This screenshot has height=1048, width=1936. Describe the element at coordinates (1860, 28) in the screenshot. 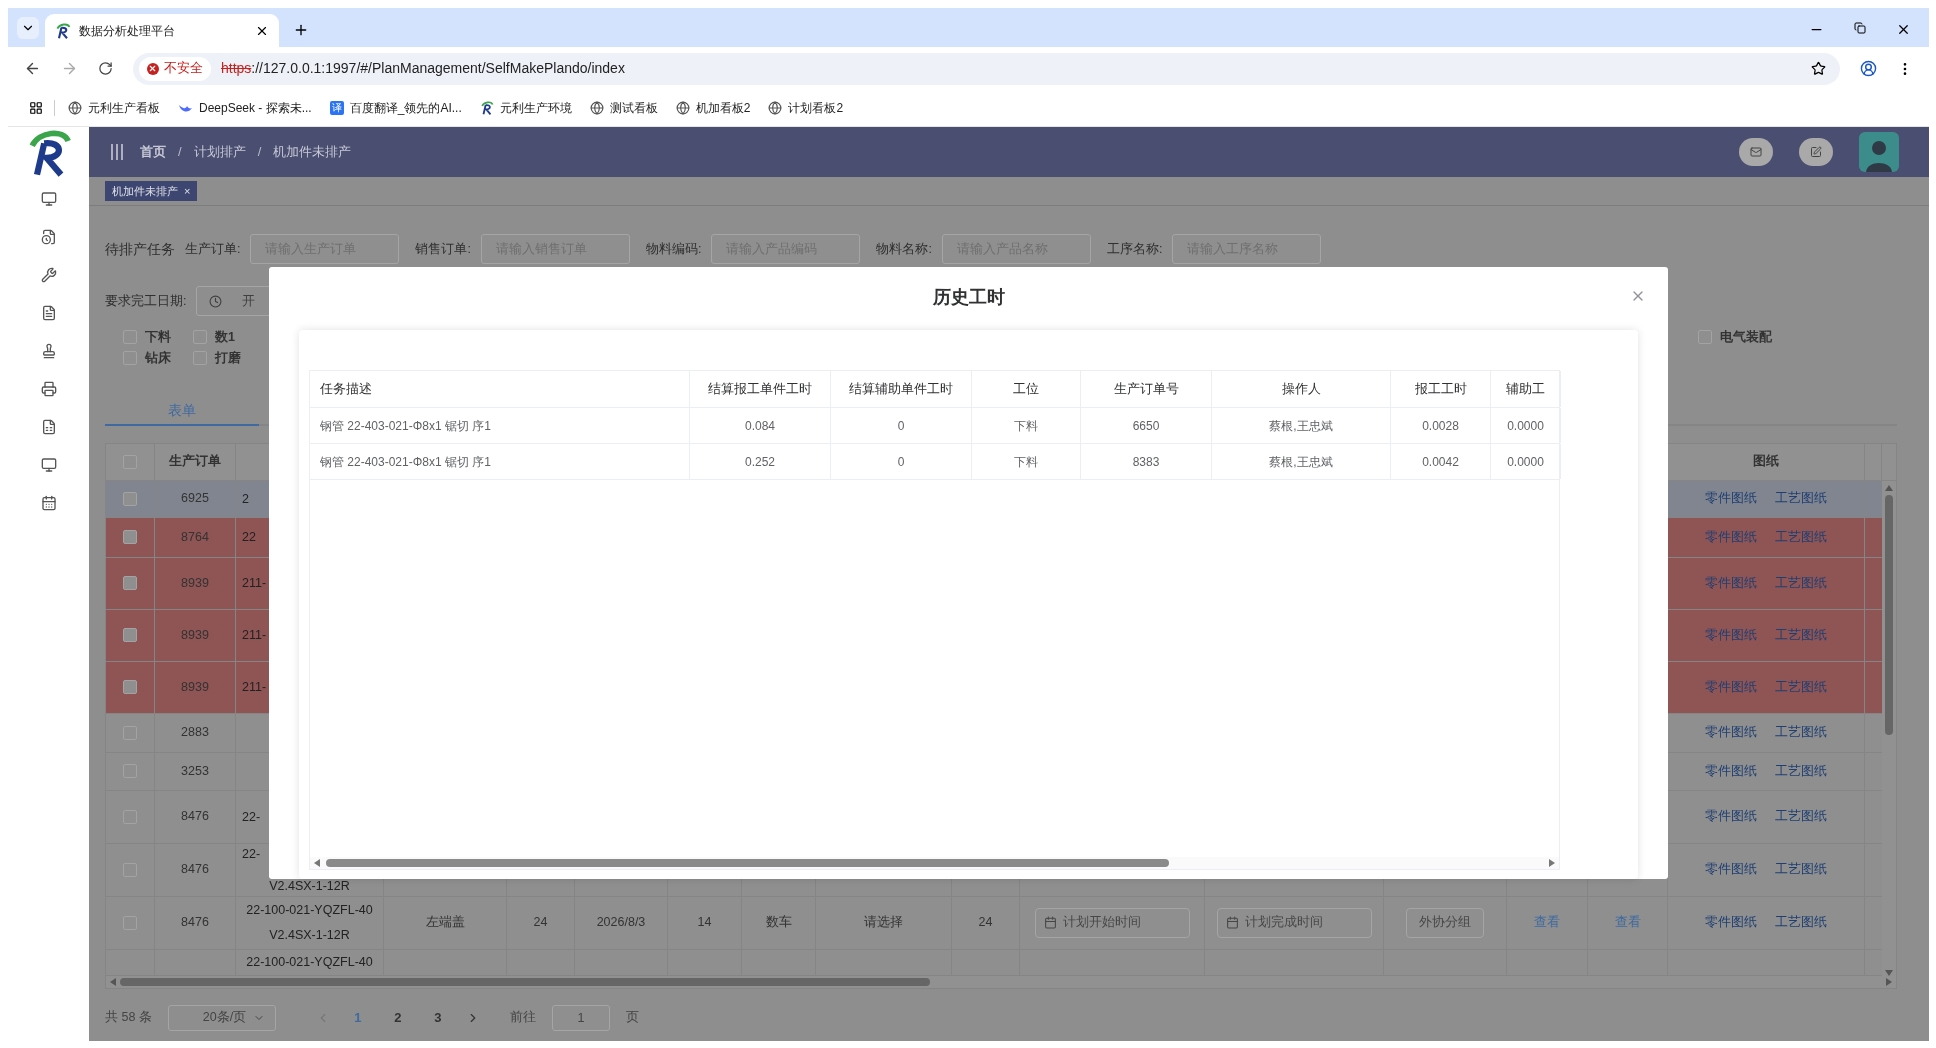

I see `restore-icon` at that location.